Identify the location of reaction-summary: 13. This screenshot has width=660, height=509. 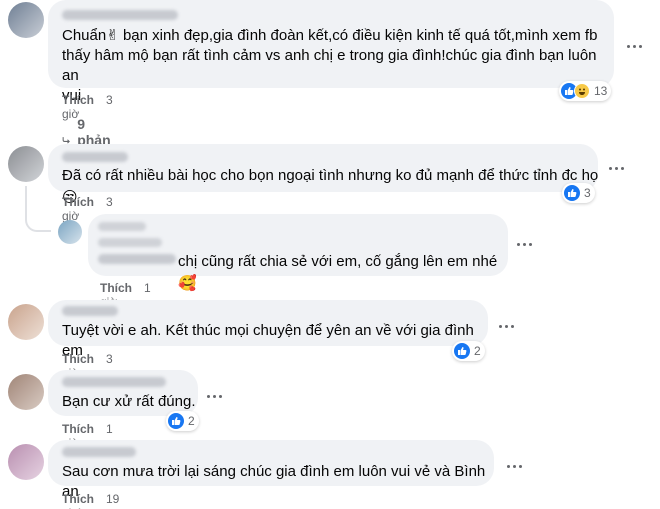
(585, 91).